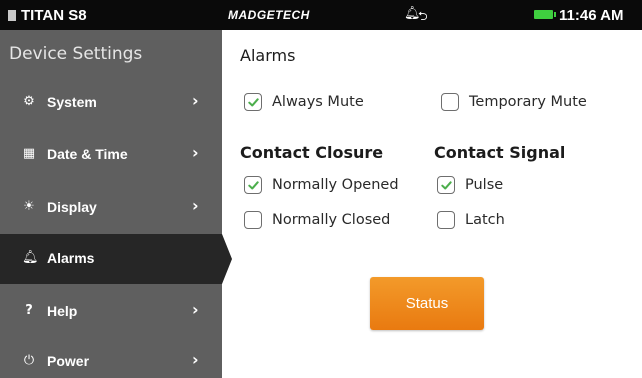 The width and height of the screenshot is (642, 378). Describe the element at coordinates (528, 102) in the screenshot. I see `temporary-mute-label: Temporary Mute` at that location.